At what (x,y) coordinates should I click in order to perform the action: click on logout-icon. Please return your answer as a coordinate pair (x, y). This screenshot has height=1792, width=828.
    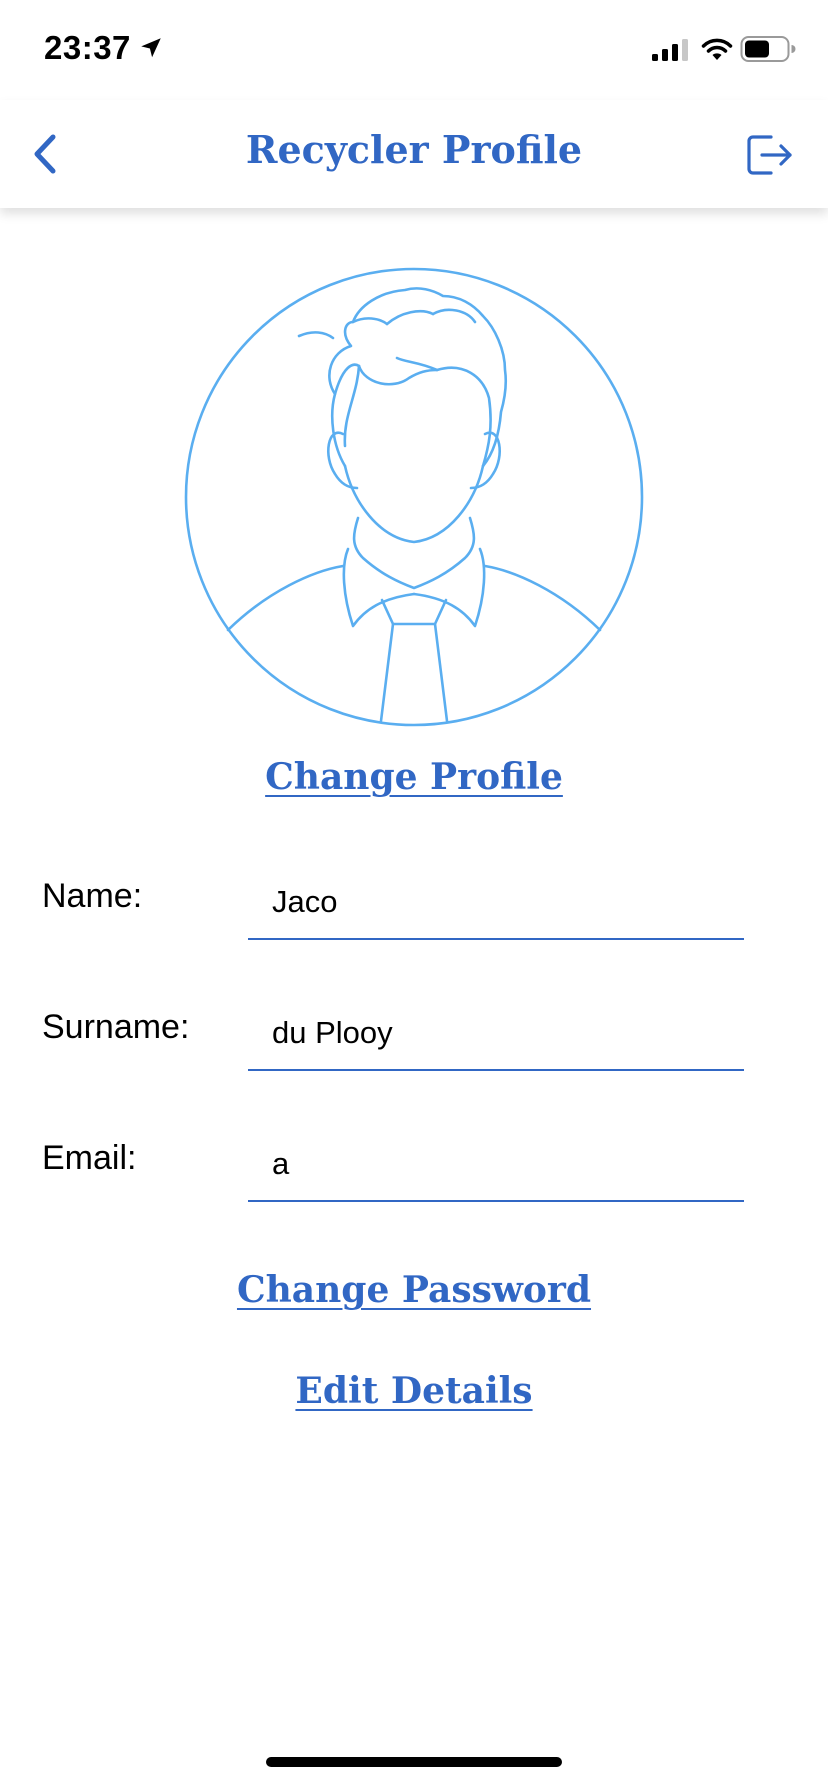
    Looking at the image, I should click on (769, 155).